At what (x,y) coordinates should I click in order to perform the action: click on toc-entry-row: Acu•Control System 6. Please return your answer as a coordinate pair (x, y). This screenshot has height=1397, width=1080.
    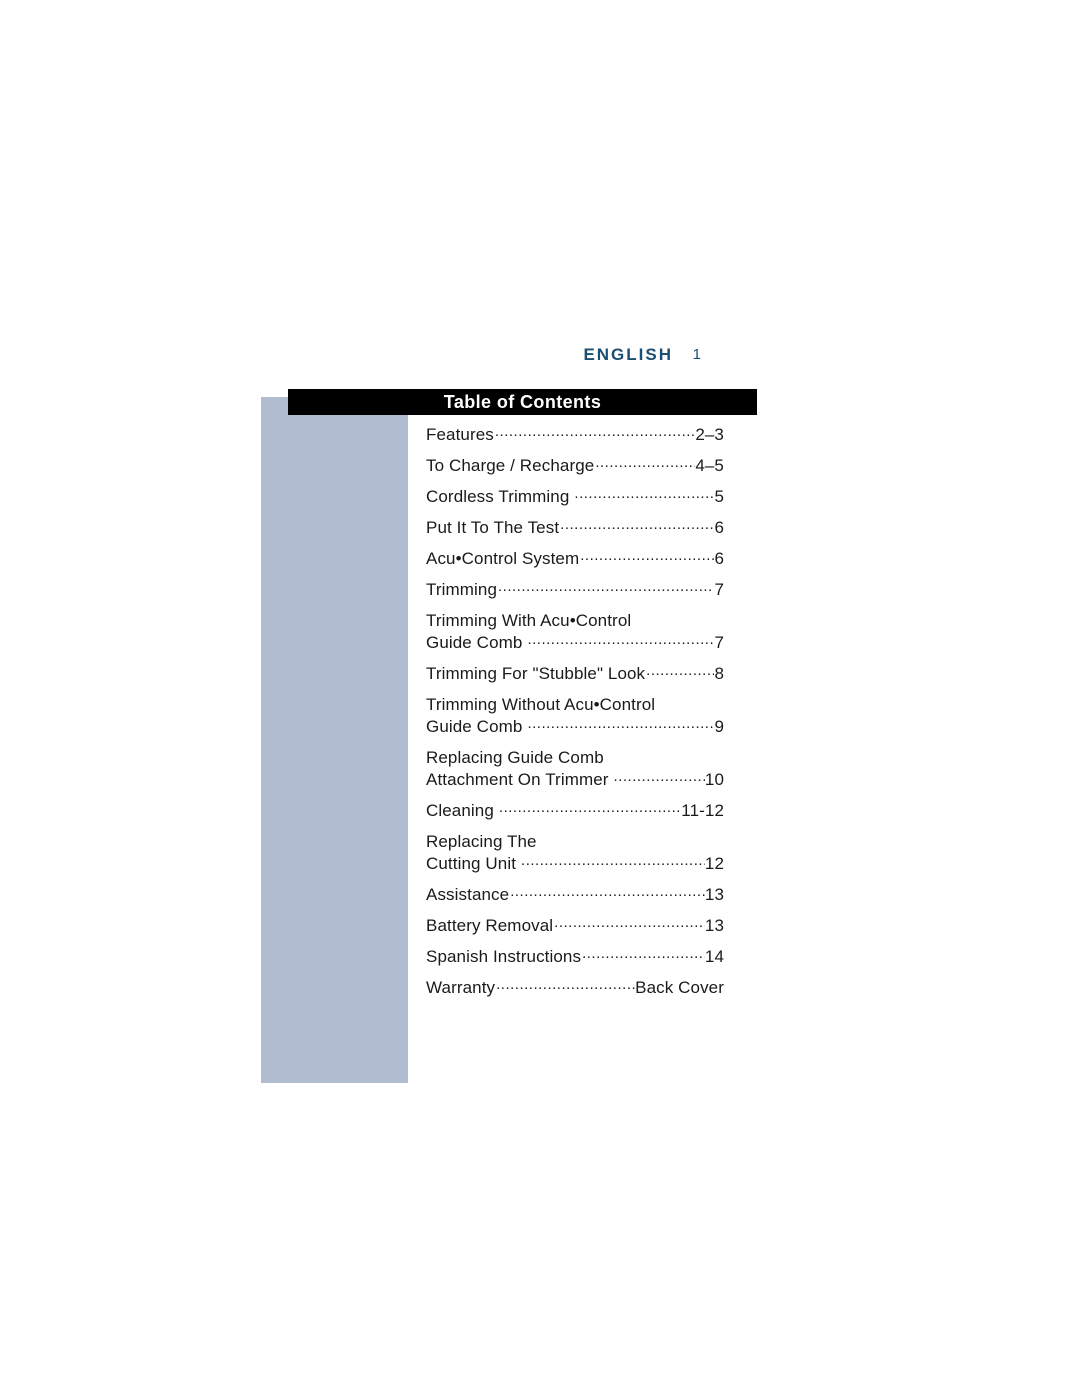
    Looking at the image, I should click on (575, 559).